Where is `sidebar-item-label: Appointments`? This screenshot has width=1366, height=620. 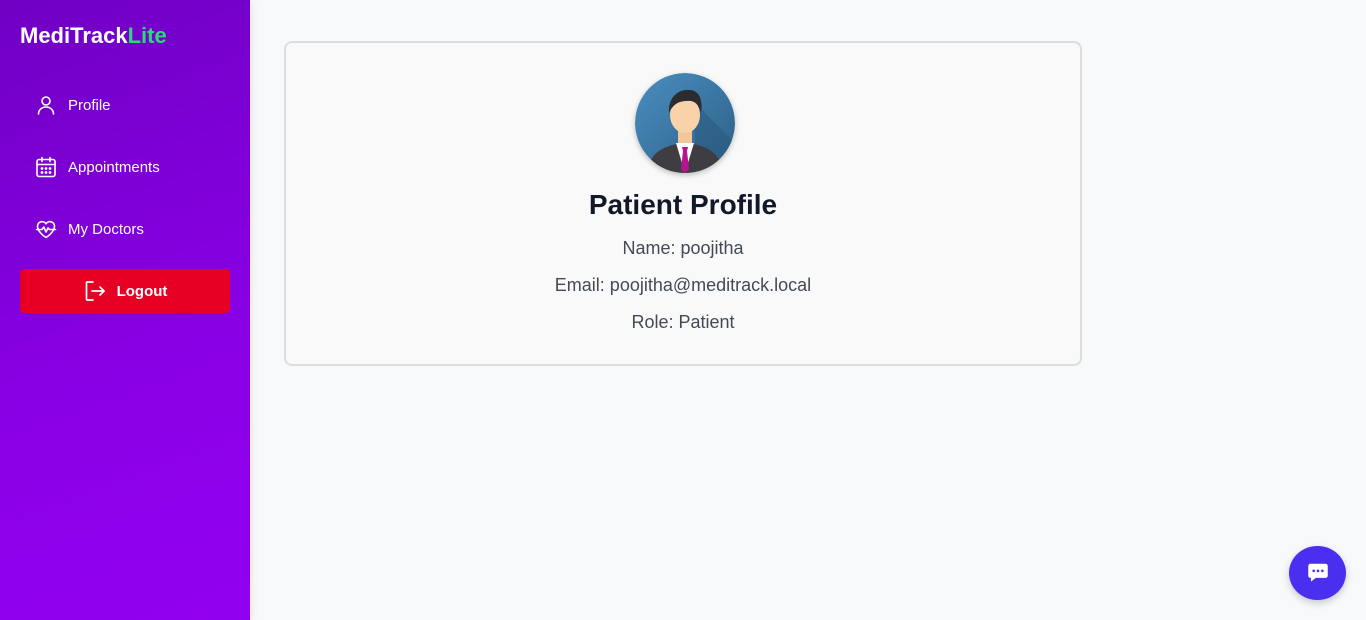 sidebar-item-label: Appointments is located at coordinates (114, 167).